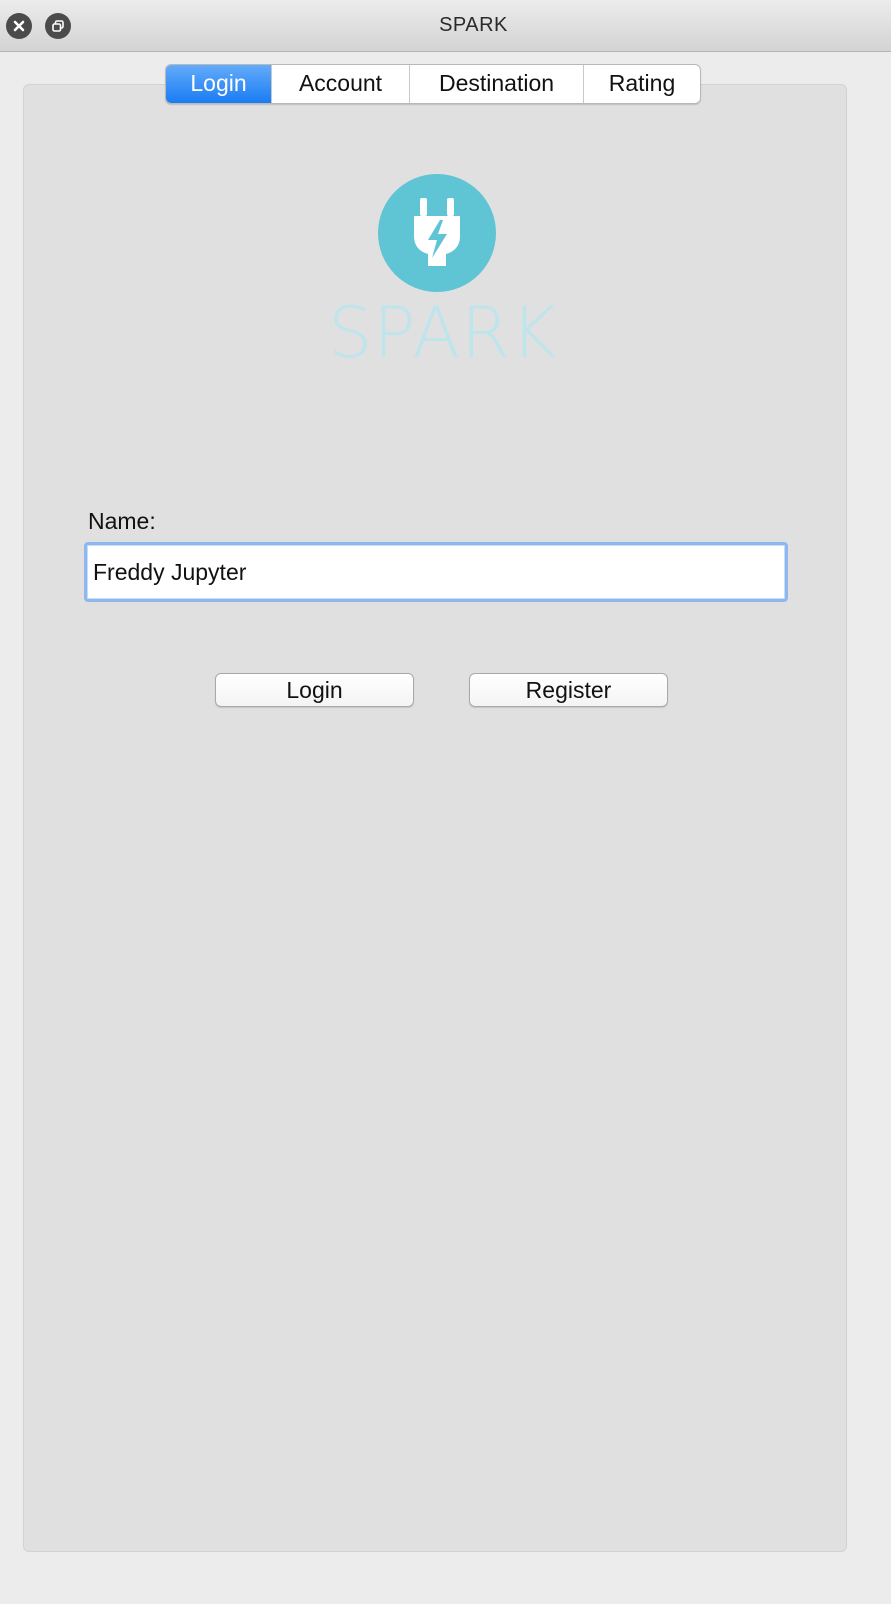 Image resolution: width=891 pixels, height=1604 pixels. Describe the element at coordinates (122, 521) in the screenshot. I see `name-label: Name:` at that location.